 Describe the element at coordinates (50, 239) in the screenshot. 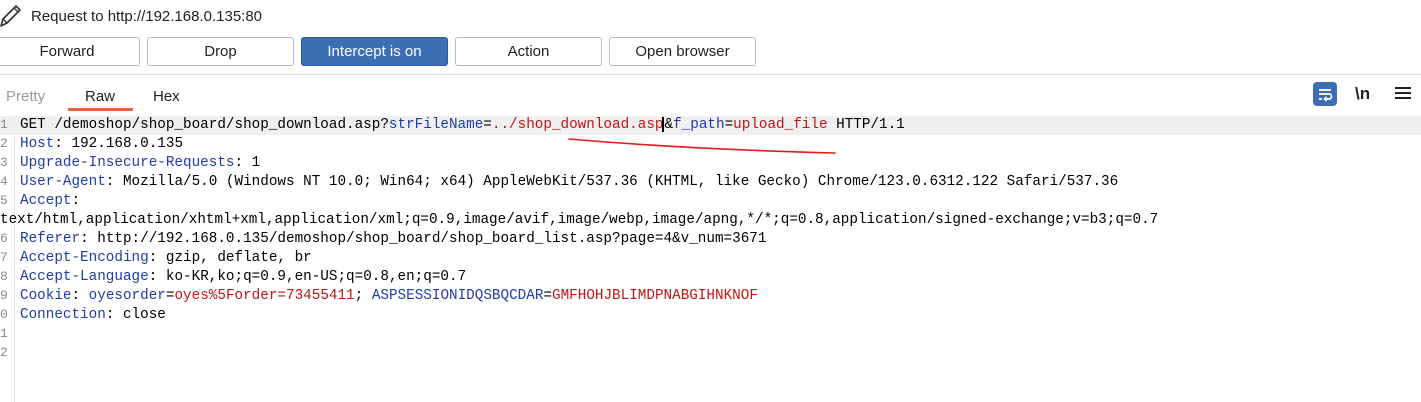

I see `header-key: Referer` at that location.